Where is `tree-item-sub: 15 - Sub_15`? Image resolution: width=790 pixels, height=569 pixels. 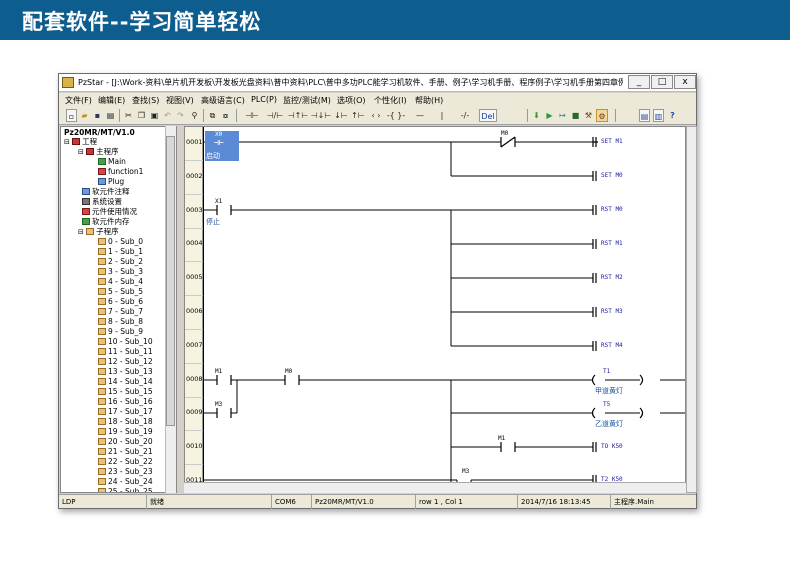 tree-item-sub: 15 - Sub_15 is located at coordinates (125, 392).